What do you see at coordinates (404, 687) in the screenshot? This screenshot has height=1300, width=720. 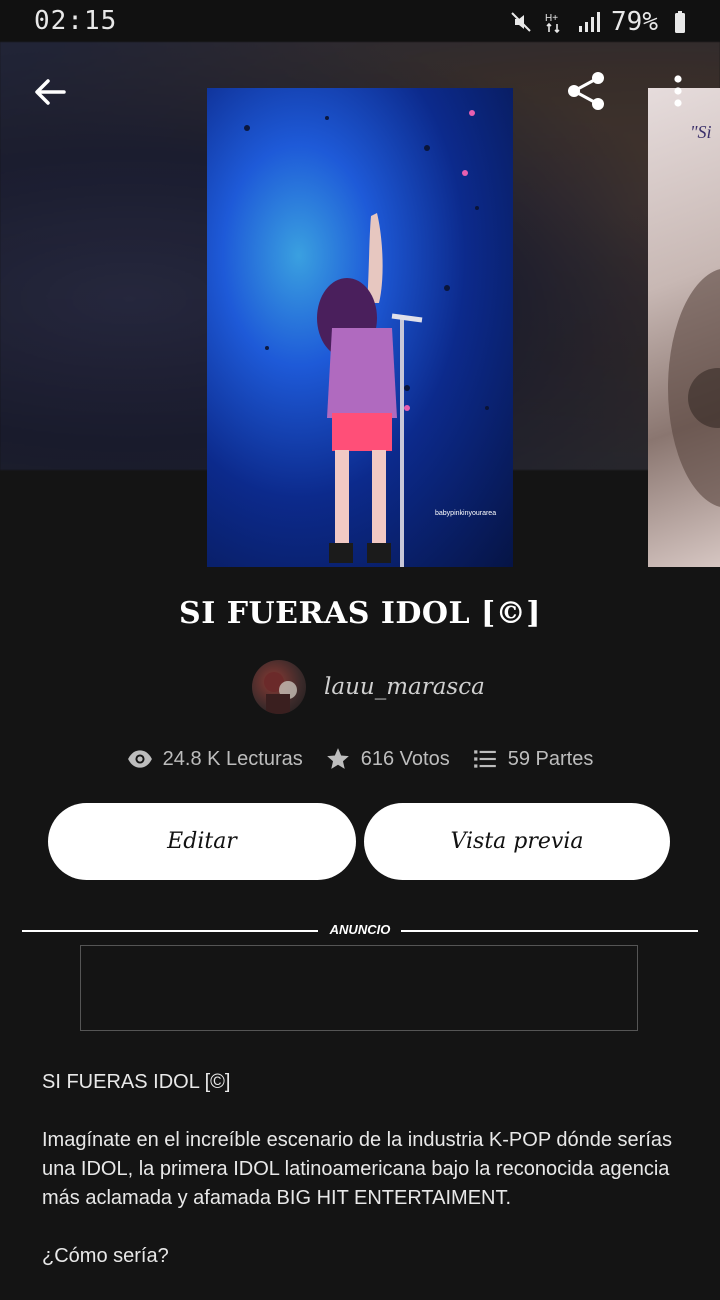 I see `author-name: lauu_marasca` at bounding box center [404, 687].